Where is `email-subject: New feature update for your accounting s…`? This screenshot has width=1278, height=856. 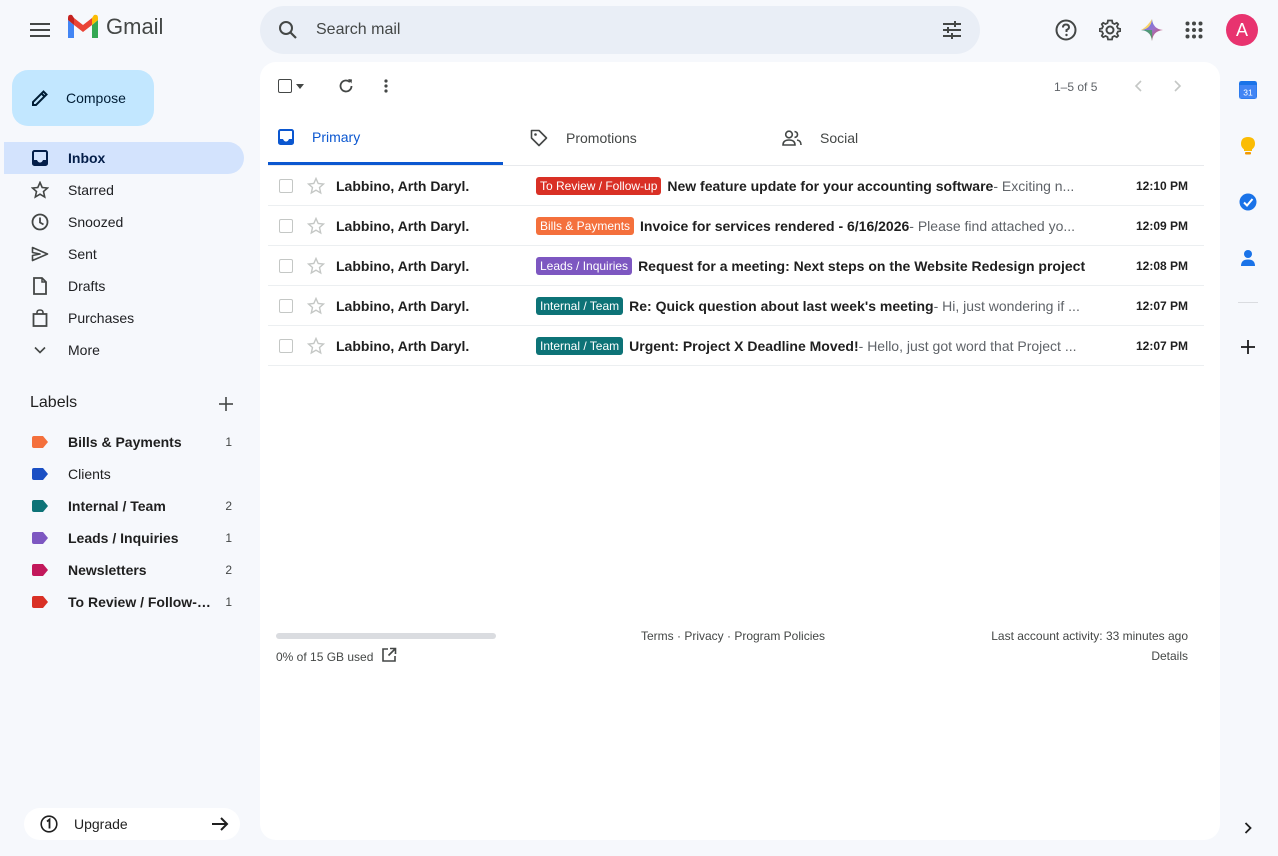
email-subject: New feature update for your accounting s… is located at coordinates (830, 185).